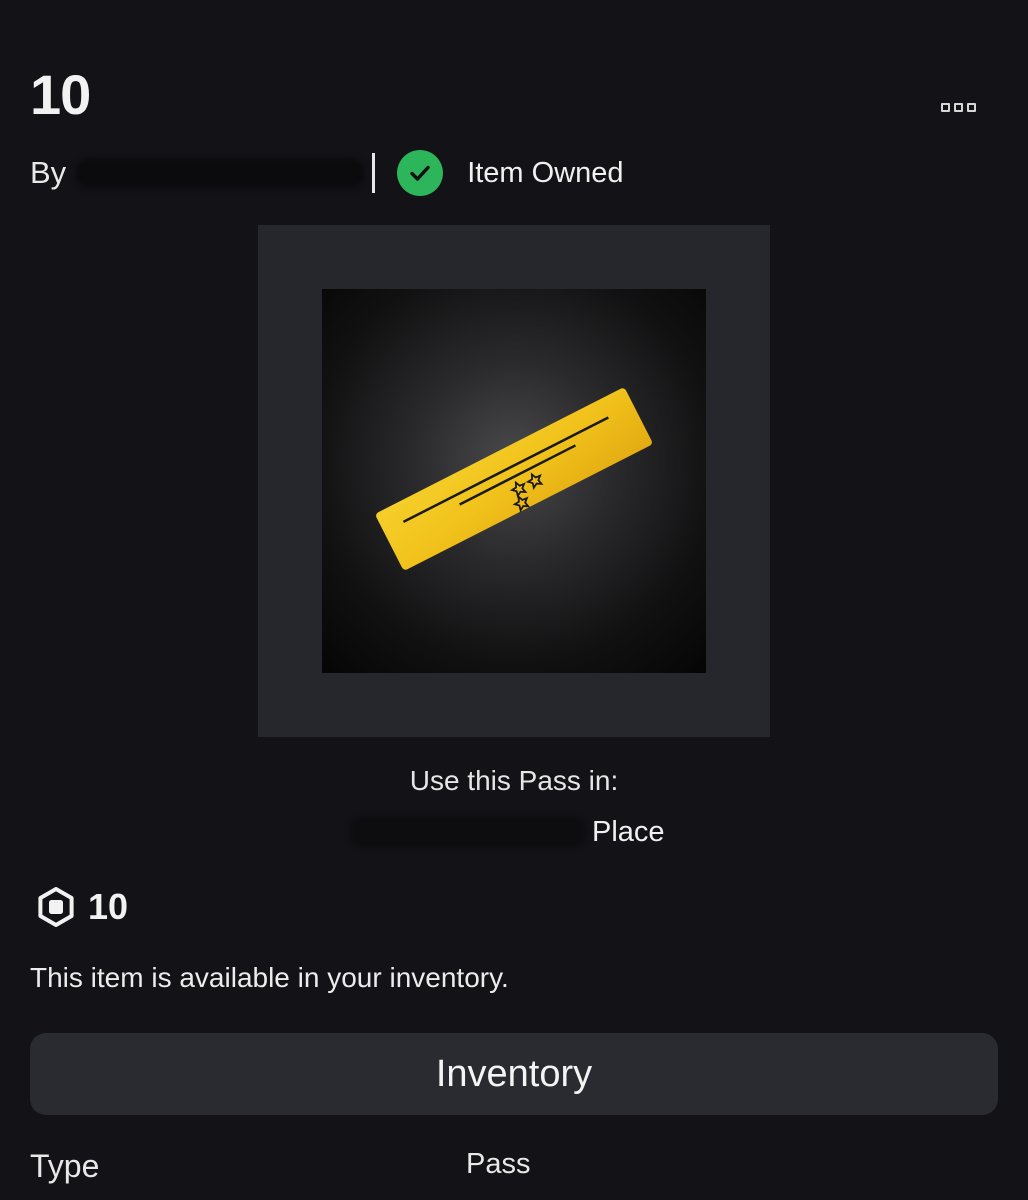 The height and width of the screenshot is (1200, 1028). Describe the element at coordinates (60, 94) in the screenshot. I see `item-title: 10` at that location.